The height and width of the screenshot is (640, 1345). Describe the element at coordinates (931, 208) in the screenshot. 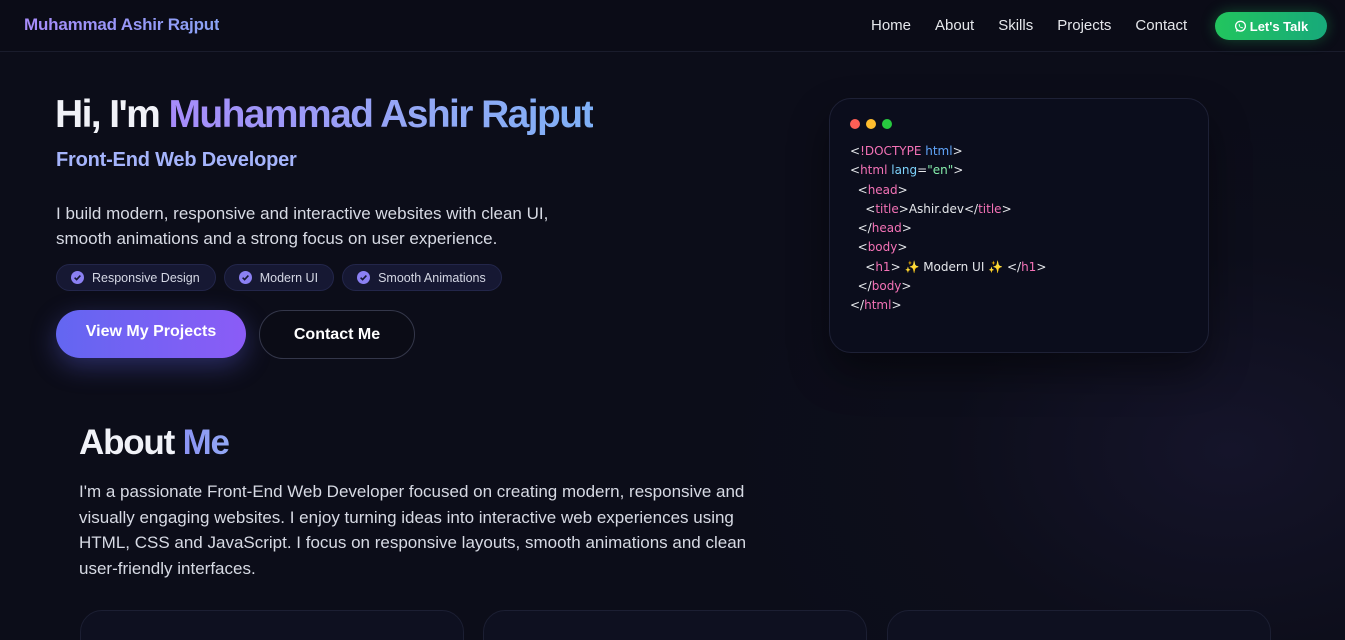

I see `code-line: <title>Ashir.dev</title>` at that location.